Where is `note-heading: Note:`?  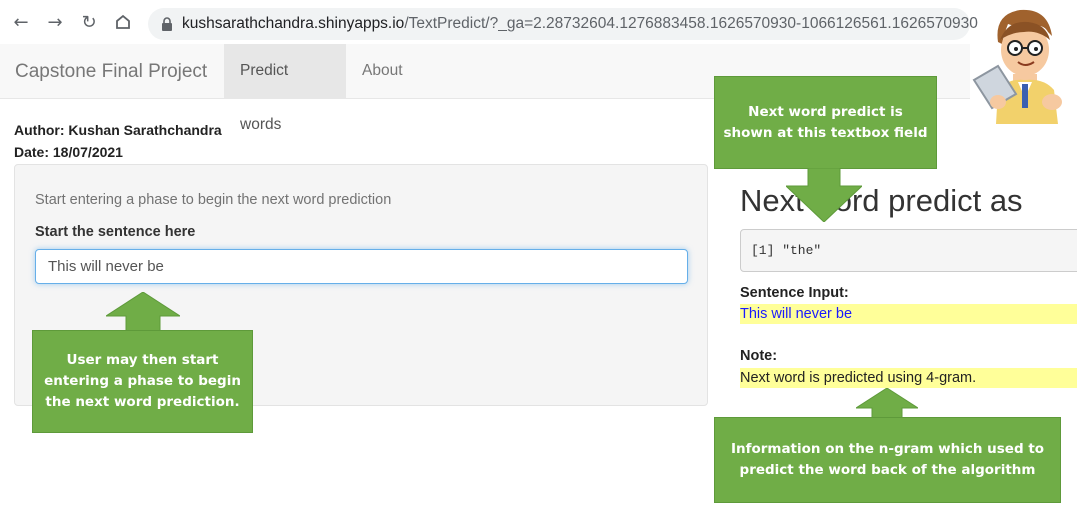
note-heading: Note: is located at coordinates (759, 356).